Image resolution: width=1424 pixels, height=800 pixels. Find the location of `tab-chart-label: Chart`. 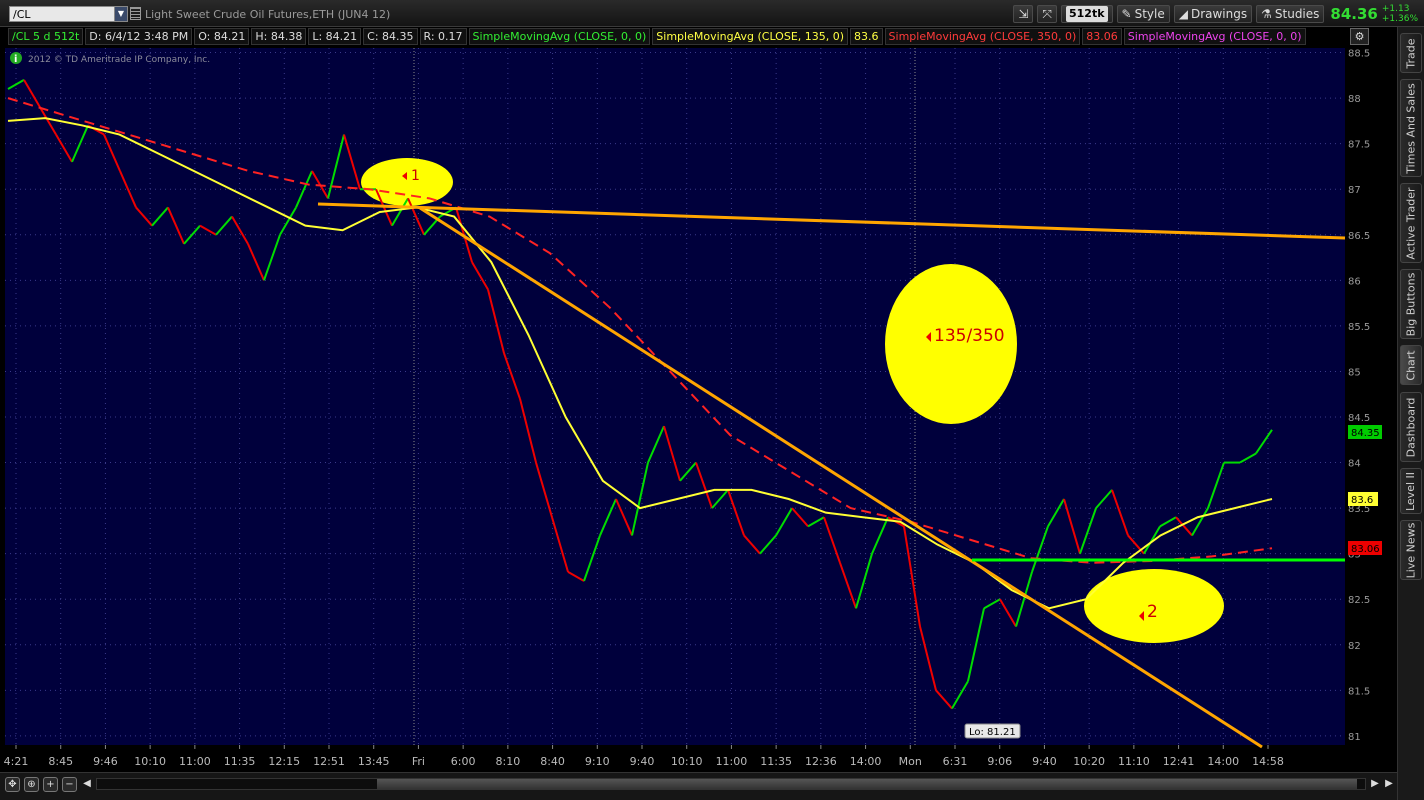

tab-chart-label: Chart is located at coordinates (1411, 365).